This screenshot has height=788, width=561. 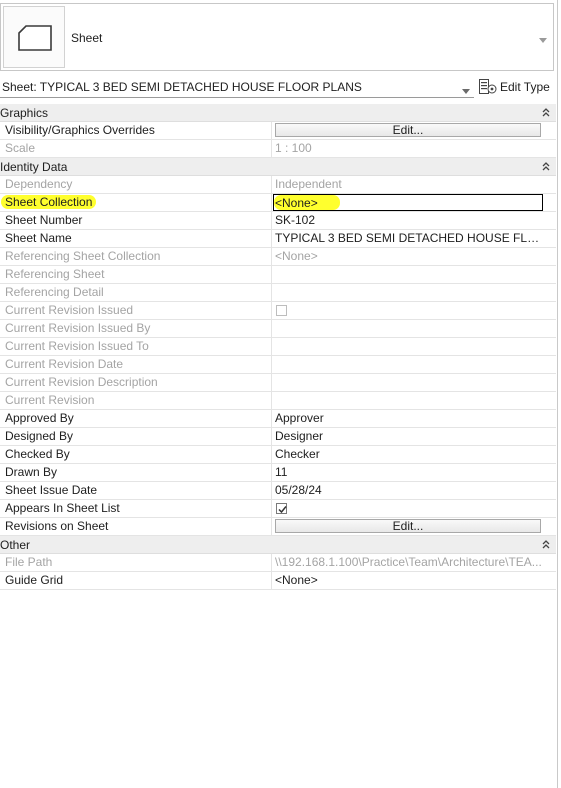 I want to click on property-row: Current Revision Date, so click(x=278, y=365).